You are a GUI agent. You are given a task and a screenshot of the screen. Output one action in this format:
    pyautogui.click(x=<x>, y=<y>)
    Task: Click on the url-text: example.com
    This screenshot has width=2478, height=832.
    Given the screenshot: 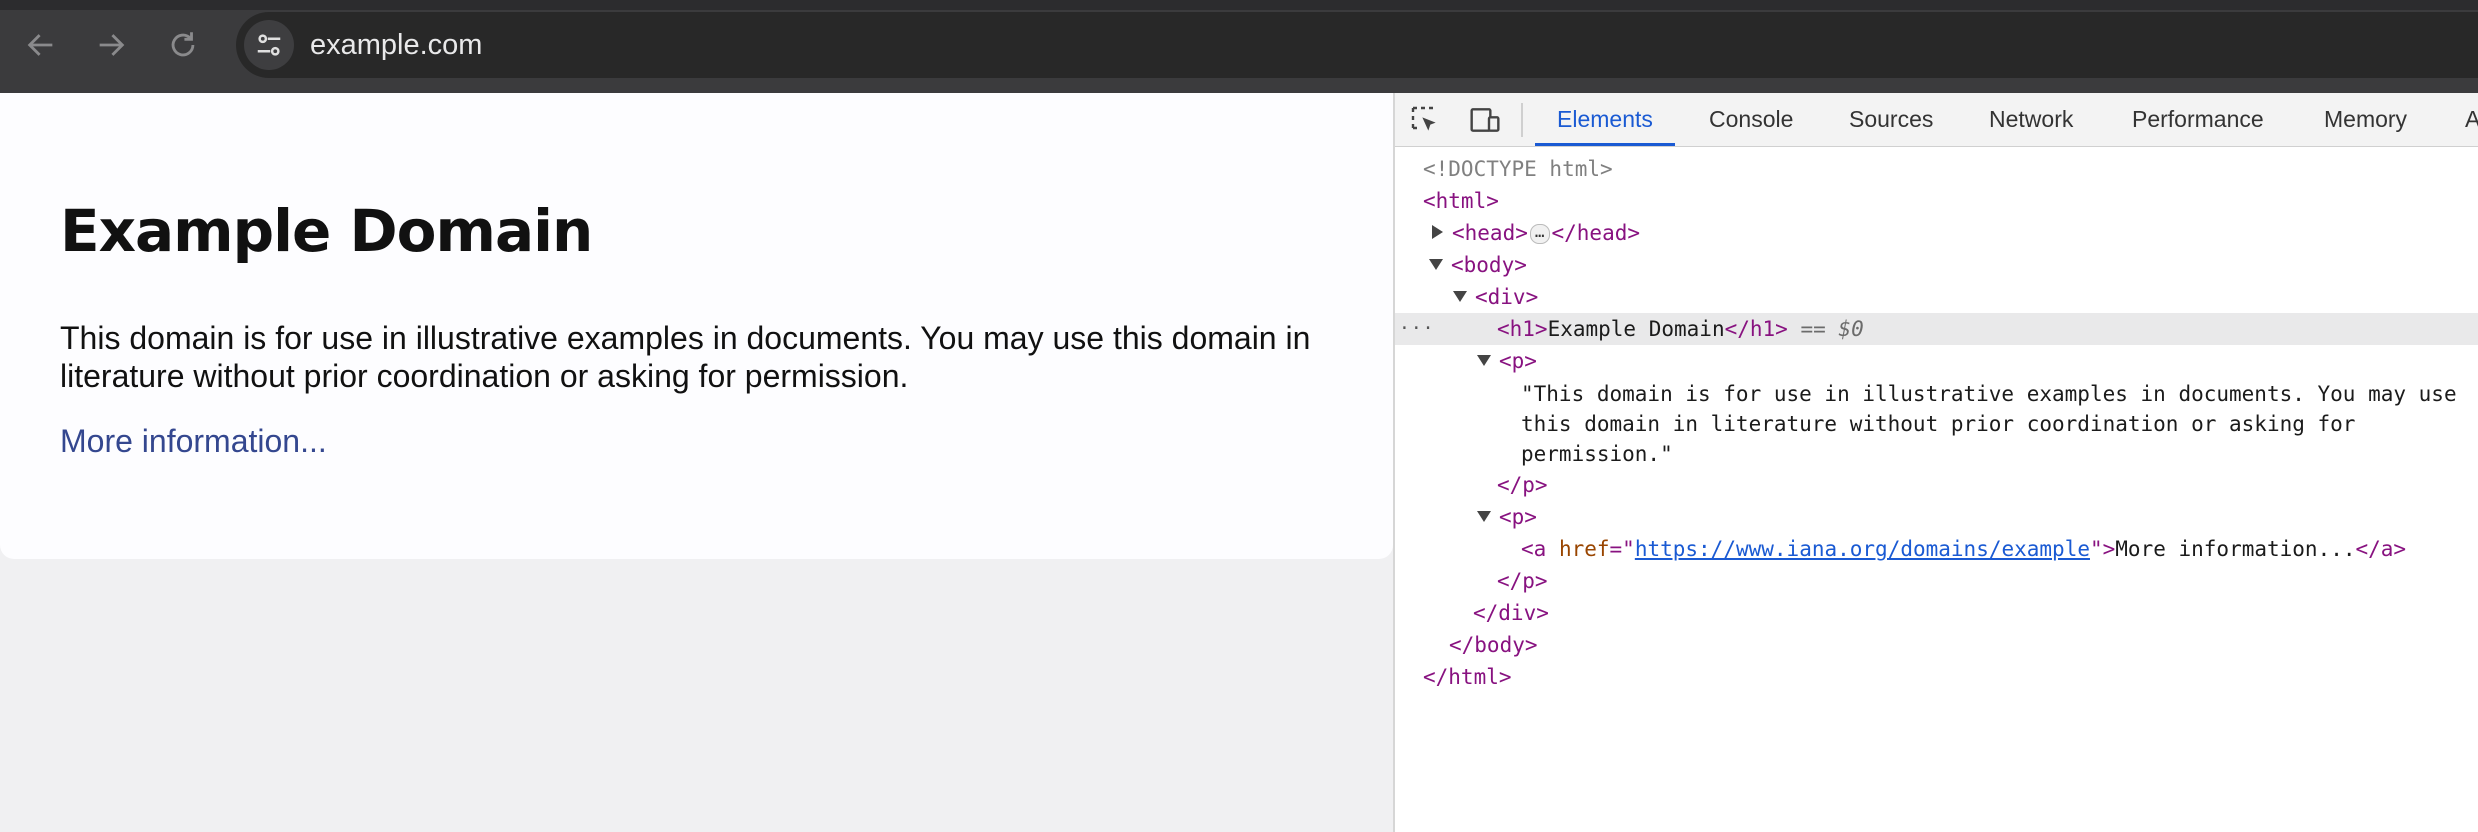 What is the action you would take?
    pyautogui.click(x=396, y=45)
    